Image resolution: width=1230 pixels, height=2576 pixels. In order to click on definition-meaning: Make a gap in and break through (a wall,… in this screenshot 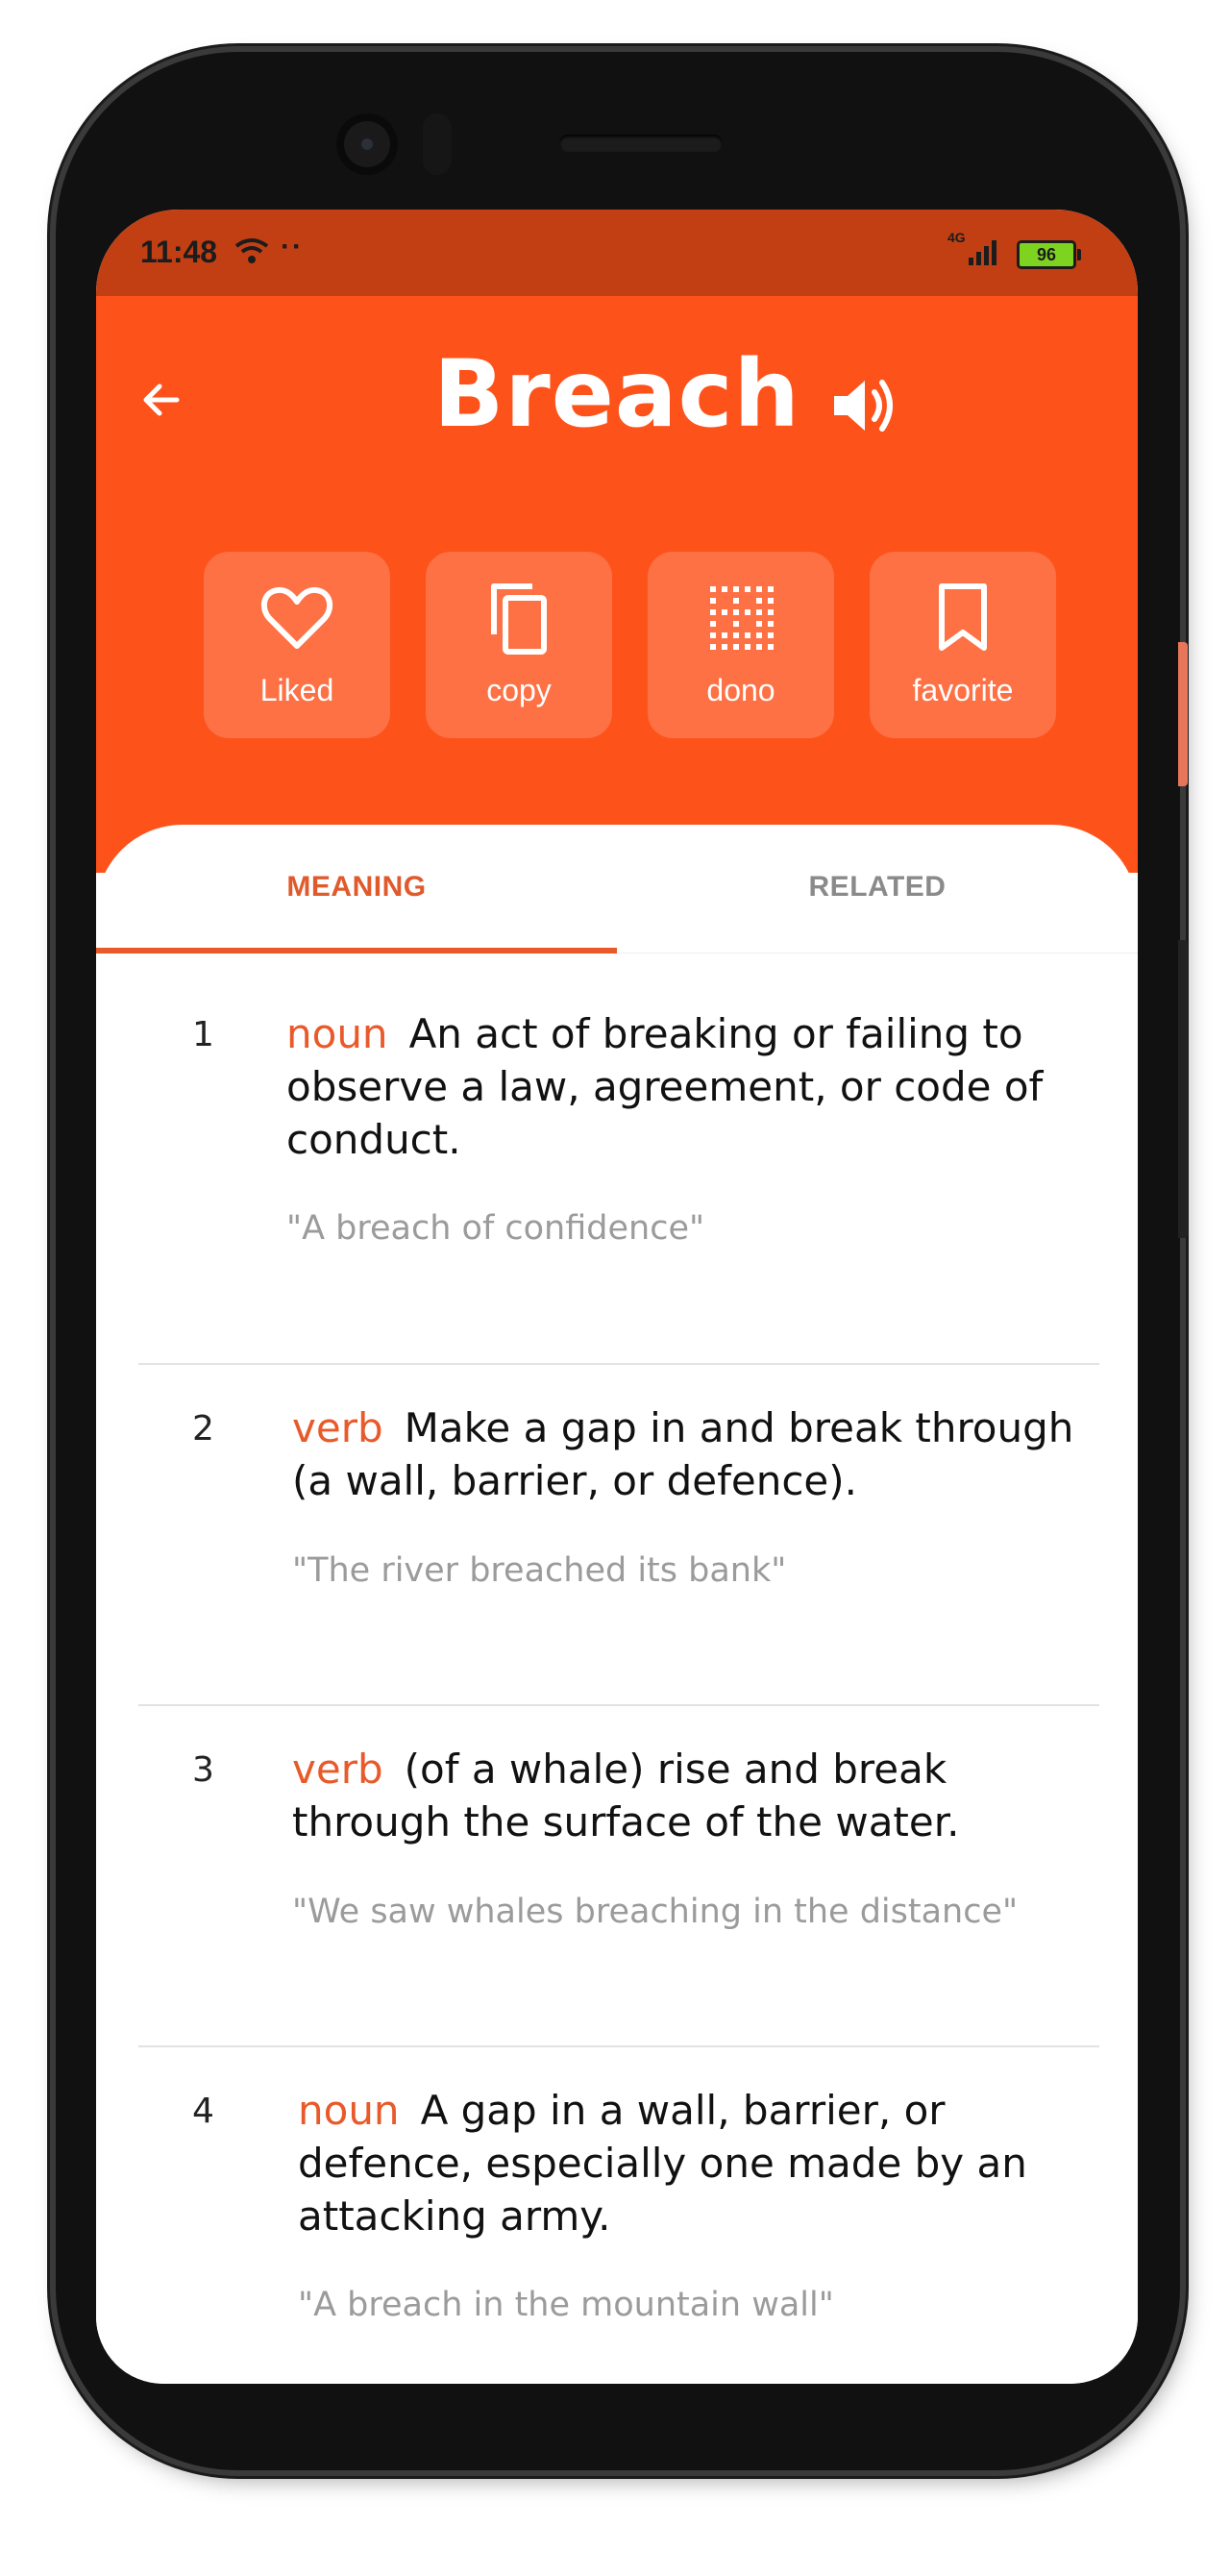, I will do `click(683, 1454)`.